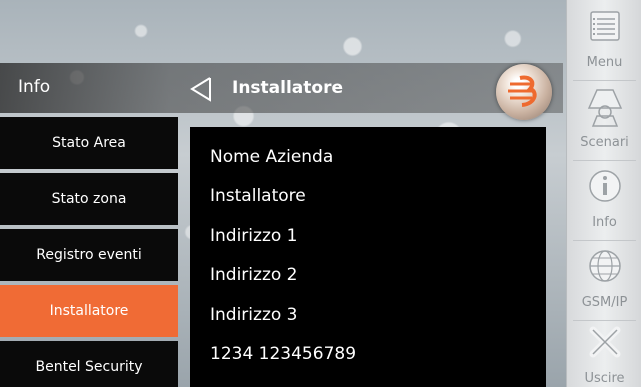 This screenshot has height=387, width=641. I want to click on section-label: Info, so click(34, 87).